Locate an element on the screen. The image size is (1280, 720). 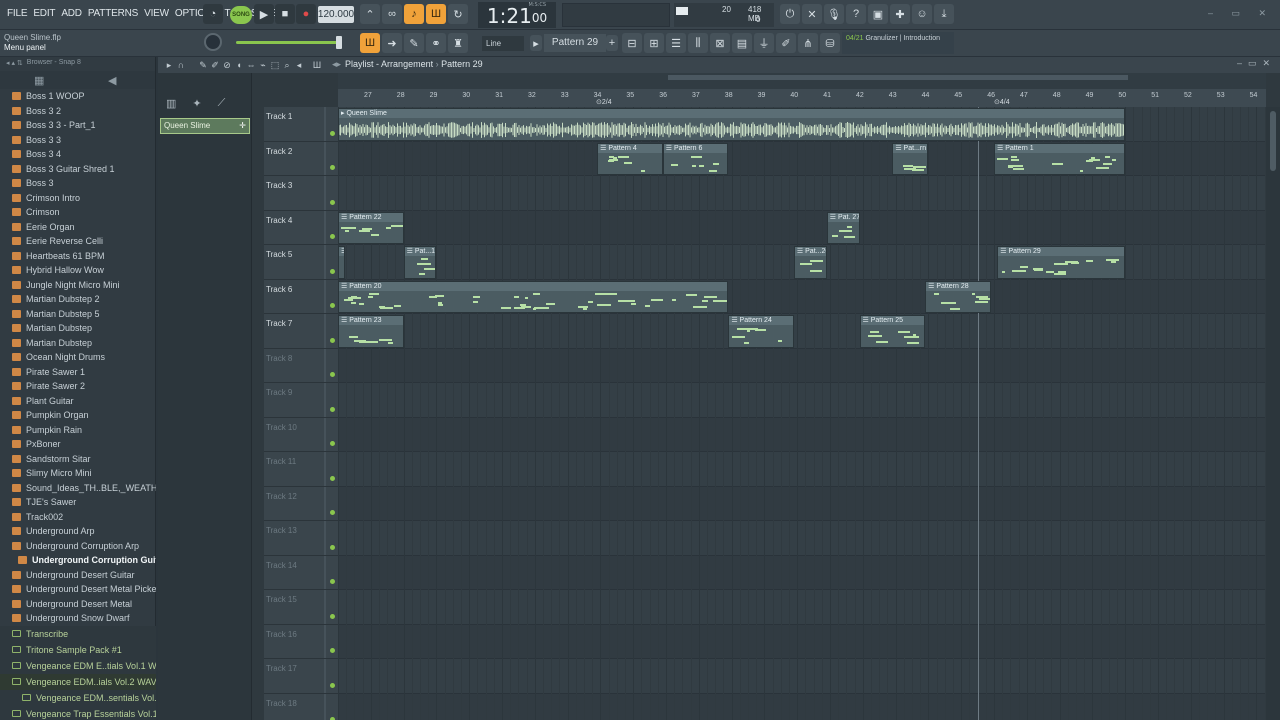
overview-range is located at coordinates (898, 77).